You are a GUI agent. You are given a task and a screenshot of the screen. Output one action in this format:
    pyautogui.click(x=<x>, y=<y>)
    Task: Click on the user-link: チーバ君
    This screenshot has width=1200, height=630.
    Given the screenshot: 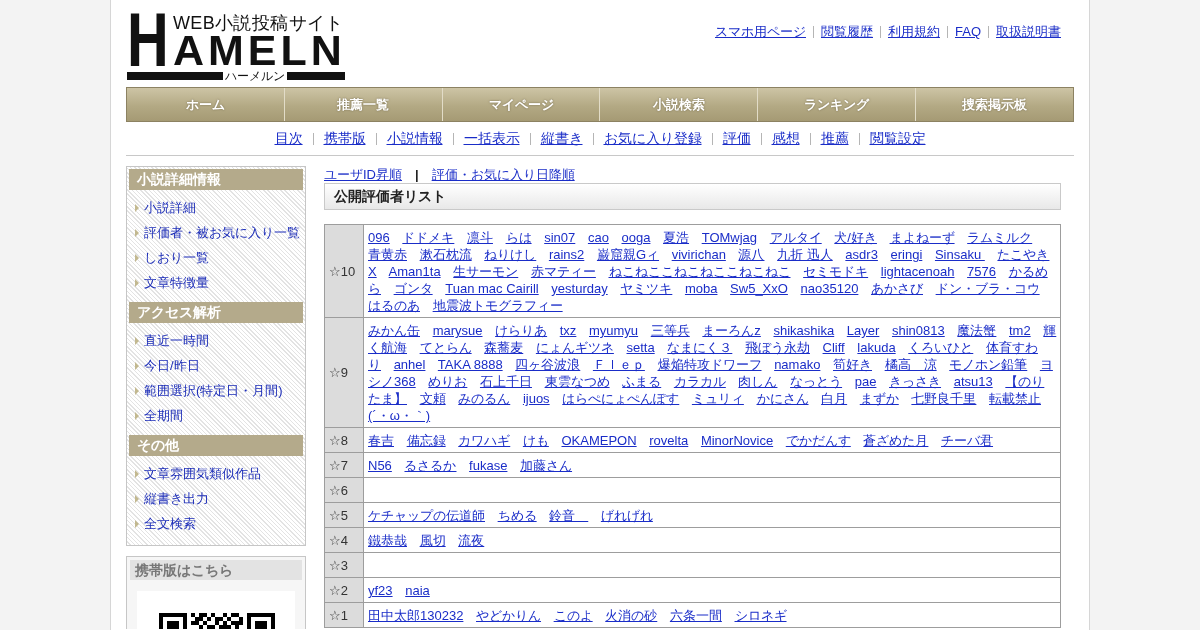 What is the action you would take?
    pyautogui.click(x=967, y=440)
    